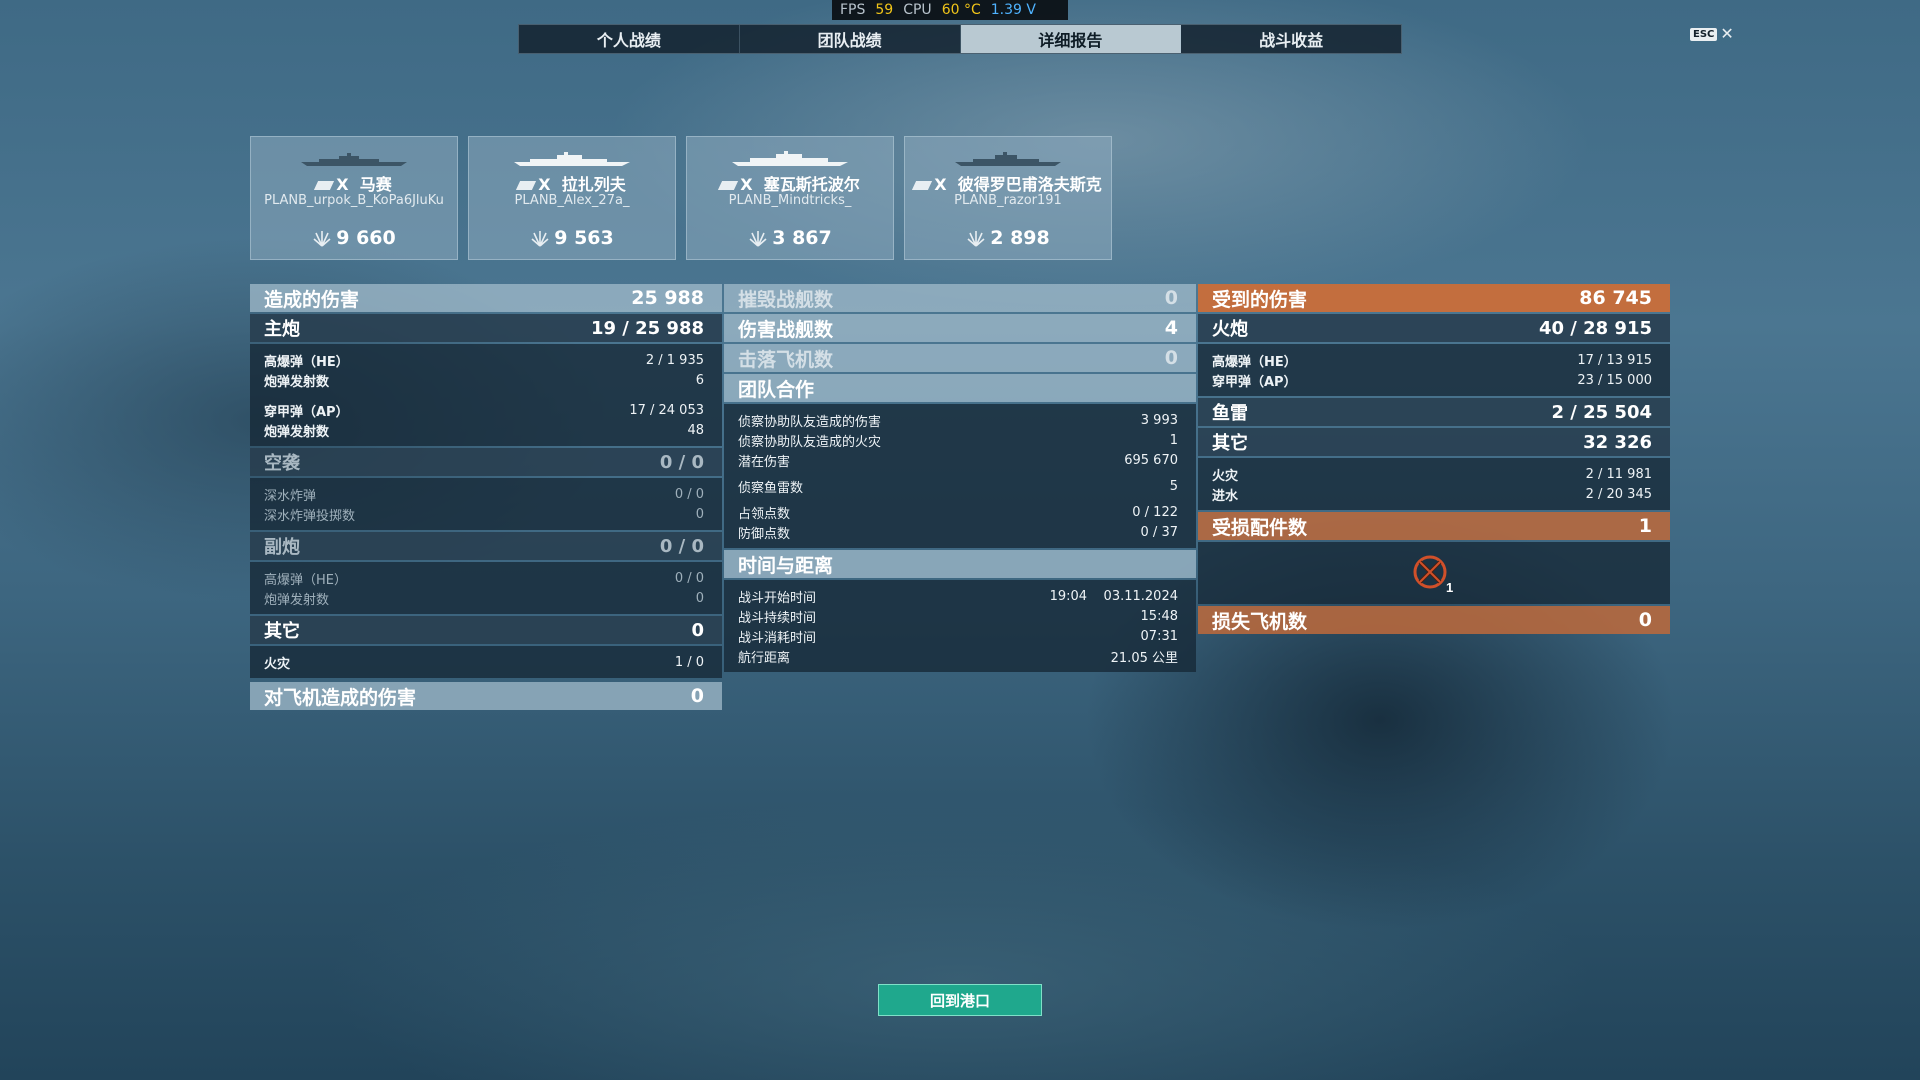  Describe the element at coordinates (1230, 413) in the screenshot. I see `torpedo-received-title: 鱼雷` at that location.